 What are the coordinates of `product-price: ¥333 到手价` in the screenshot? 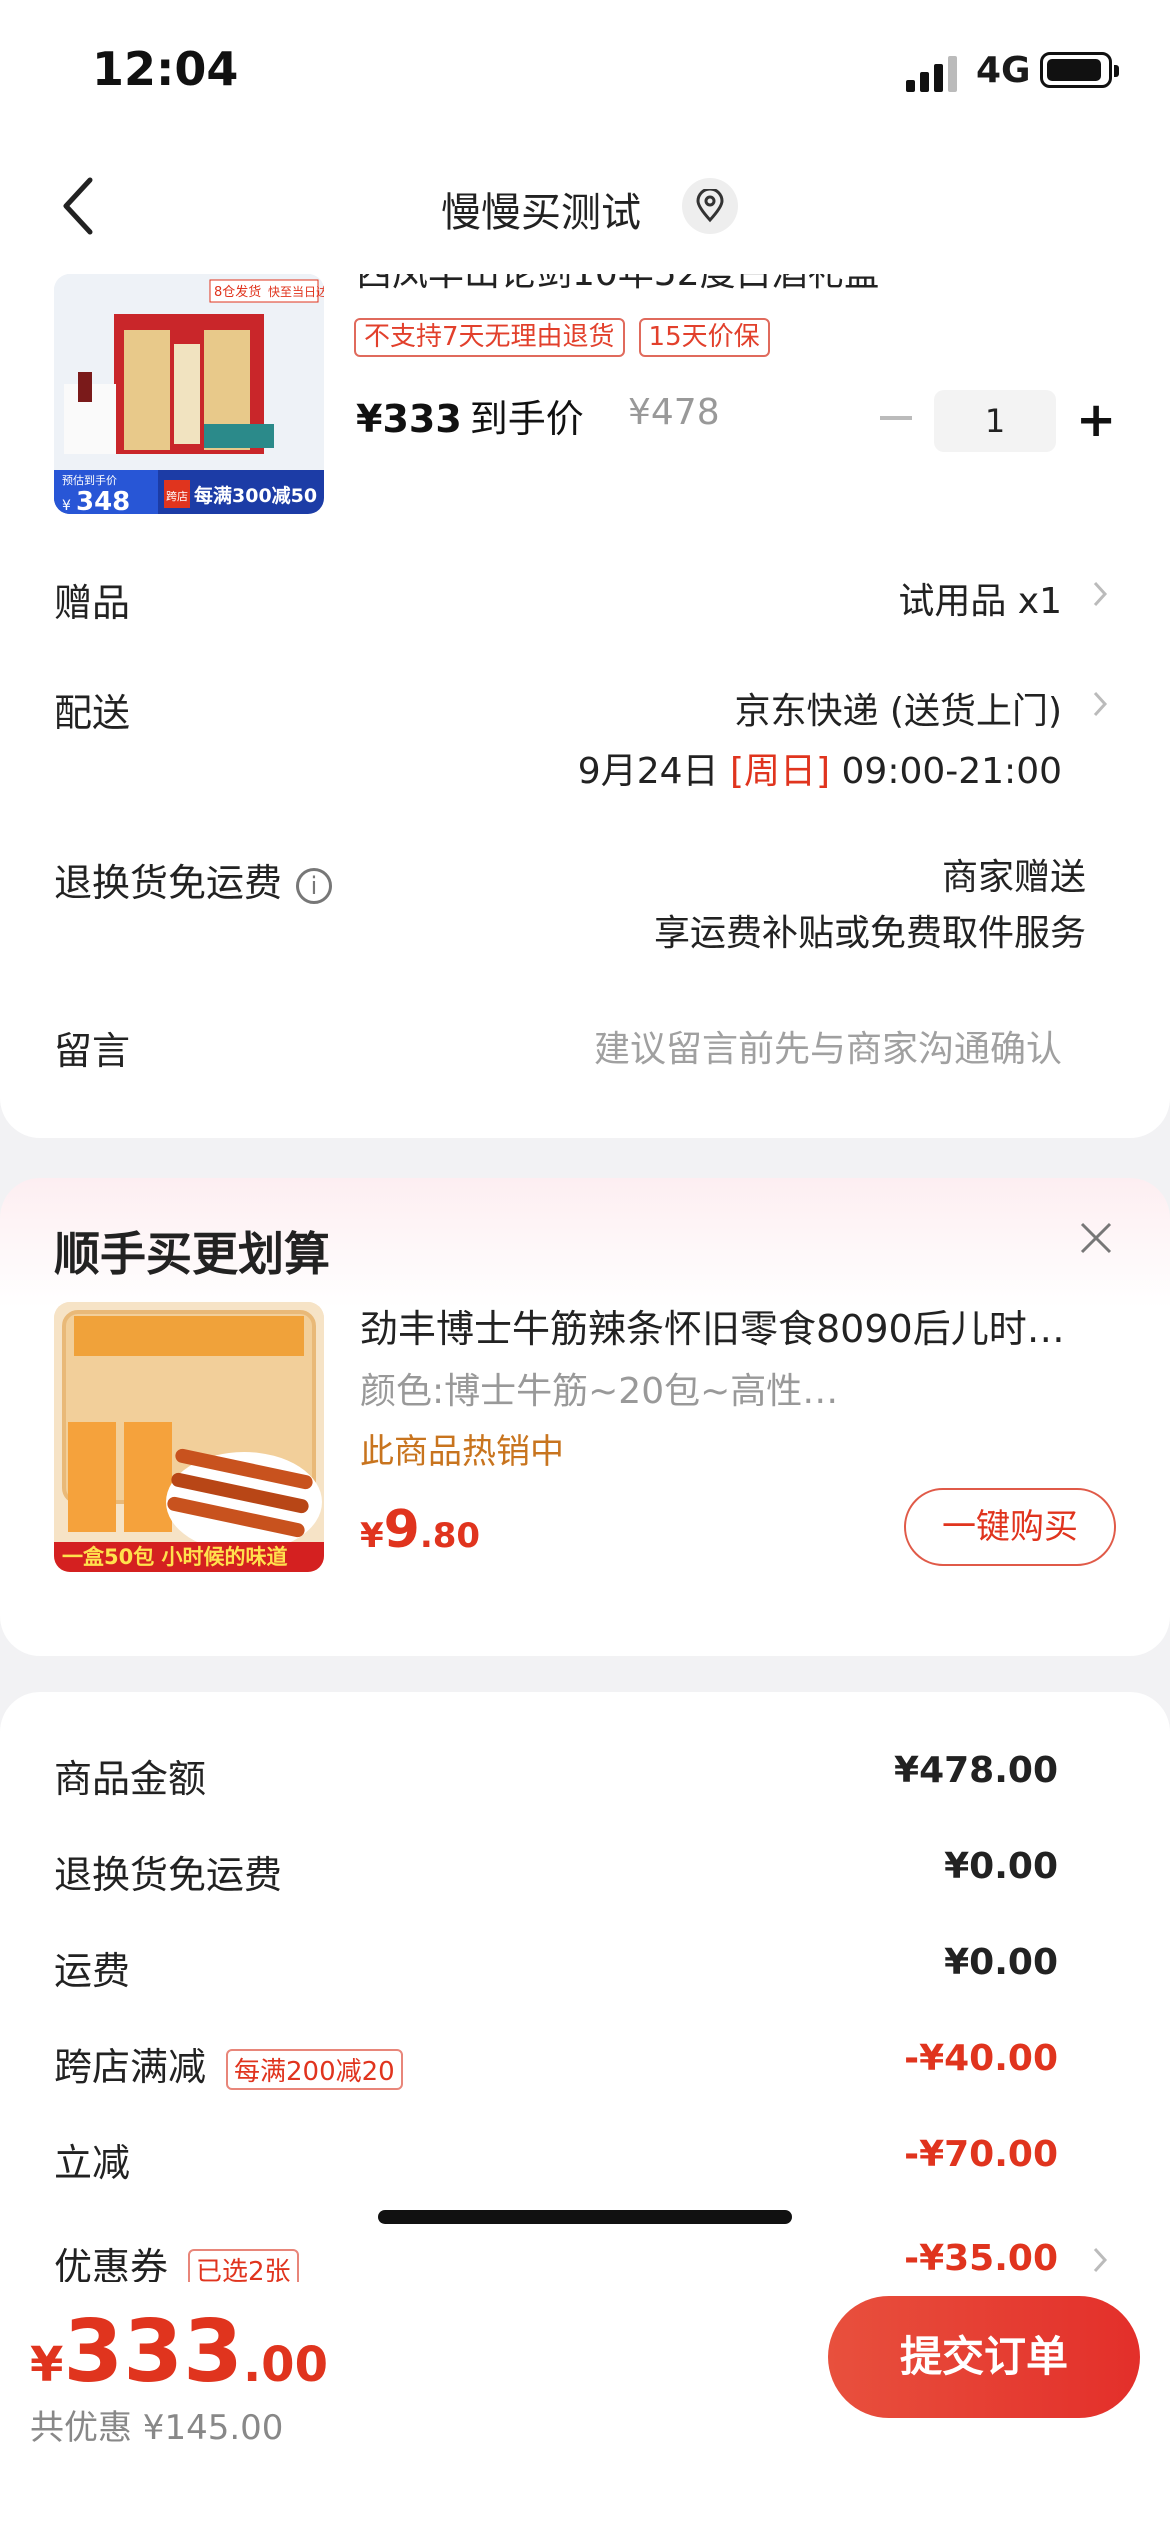 It's located at (470, 415).